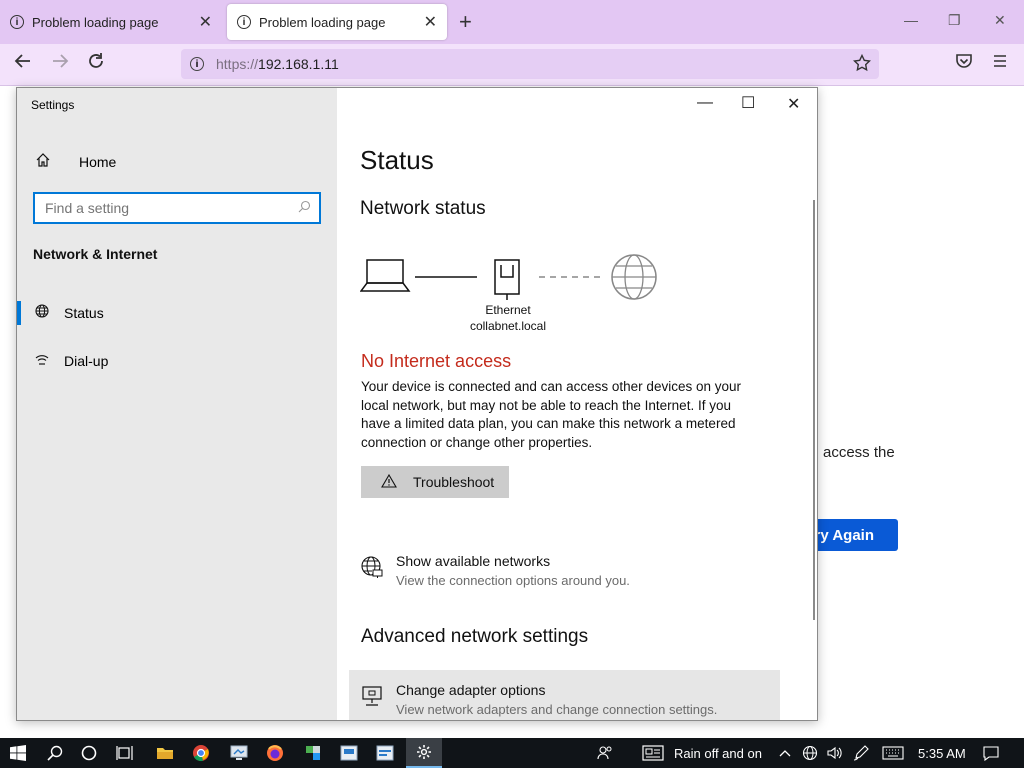 The image size is (1024, 768). What do you see at coordinates (718, 753) in the screenshot?
I see `weather-text: Rain off and on` at bounding box center [718, 753].